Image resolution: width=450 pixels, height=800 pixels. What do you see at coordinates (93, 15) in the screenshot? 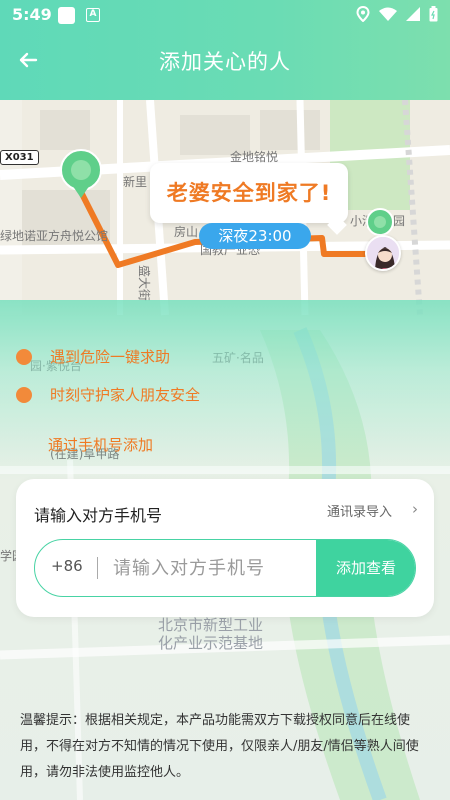
I see `app-a-icon: A` at bounding box center [93, 15].